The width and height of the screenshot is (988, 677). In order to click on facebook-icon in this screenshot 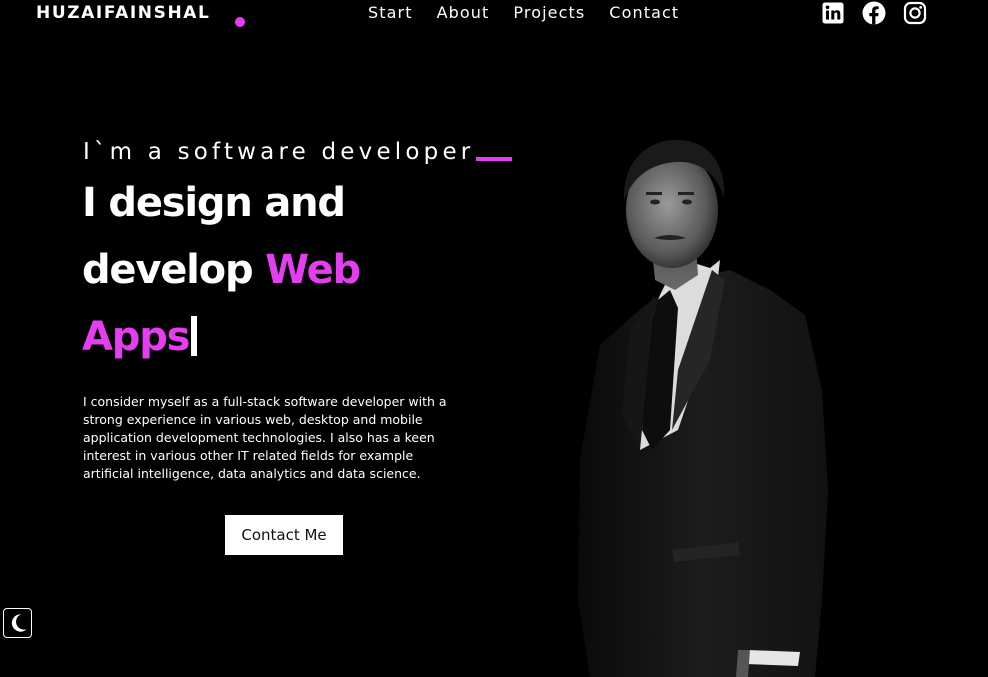, I will do `click(874, 13)`.